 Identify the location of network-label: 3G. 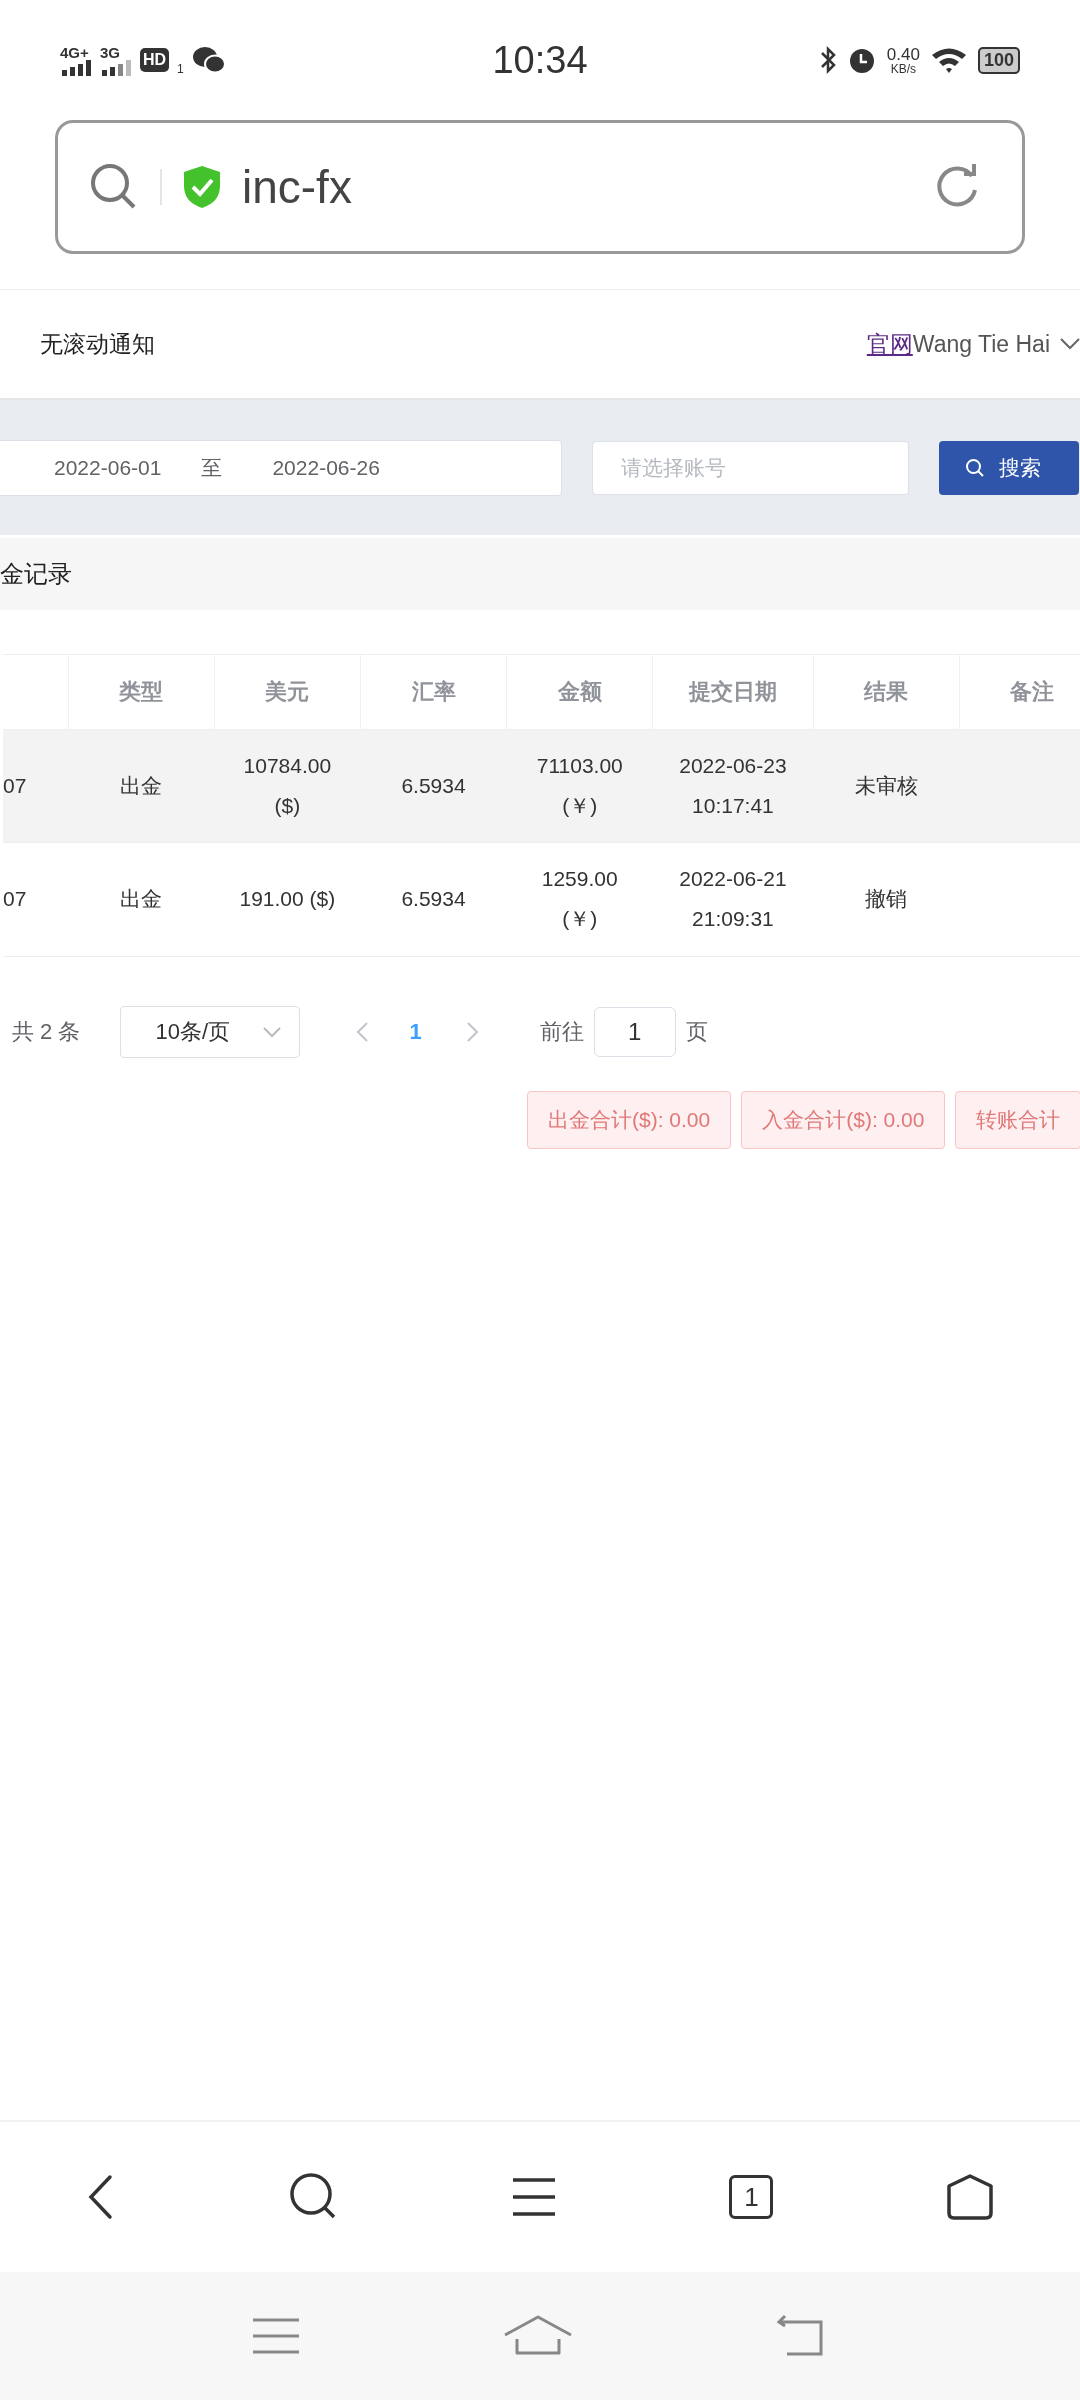
(110, 52).